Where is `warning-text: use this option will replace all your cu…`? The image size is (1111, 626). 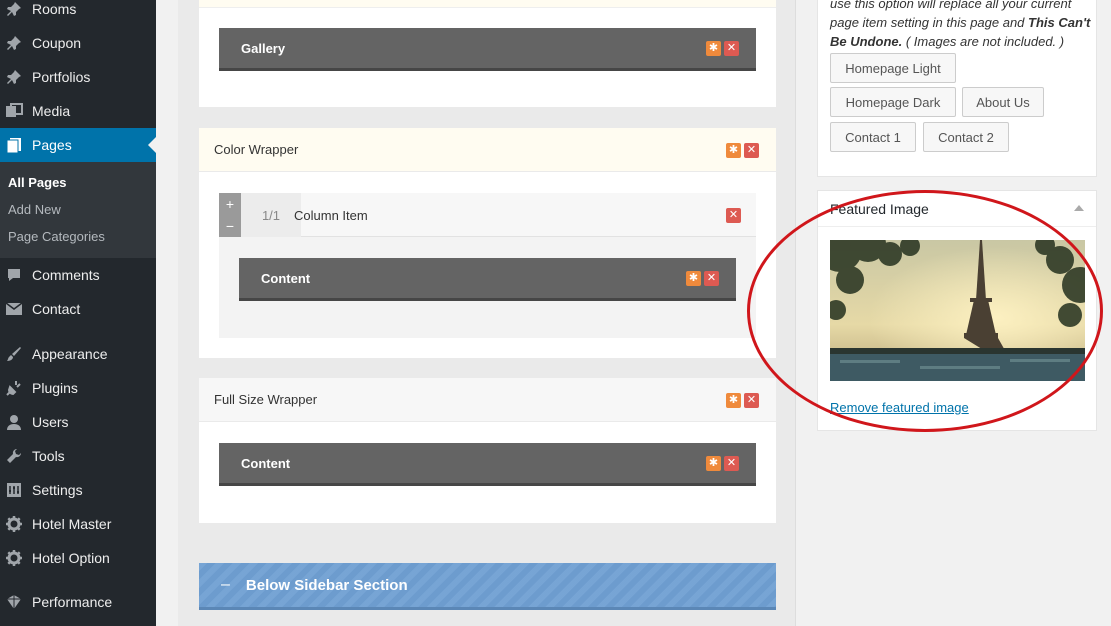 warning-text: use this option will replace all your cu… is located at coordinates (961, 25).